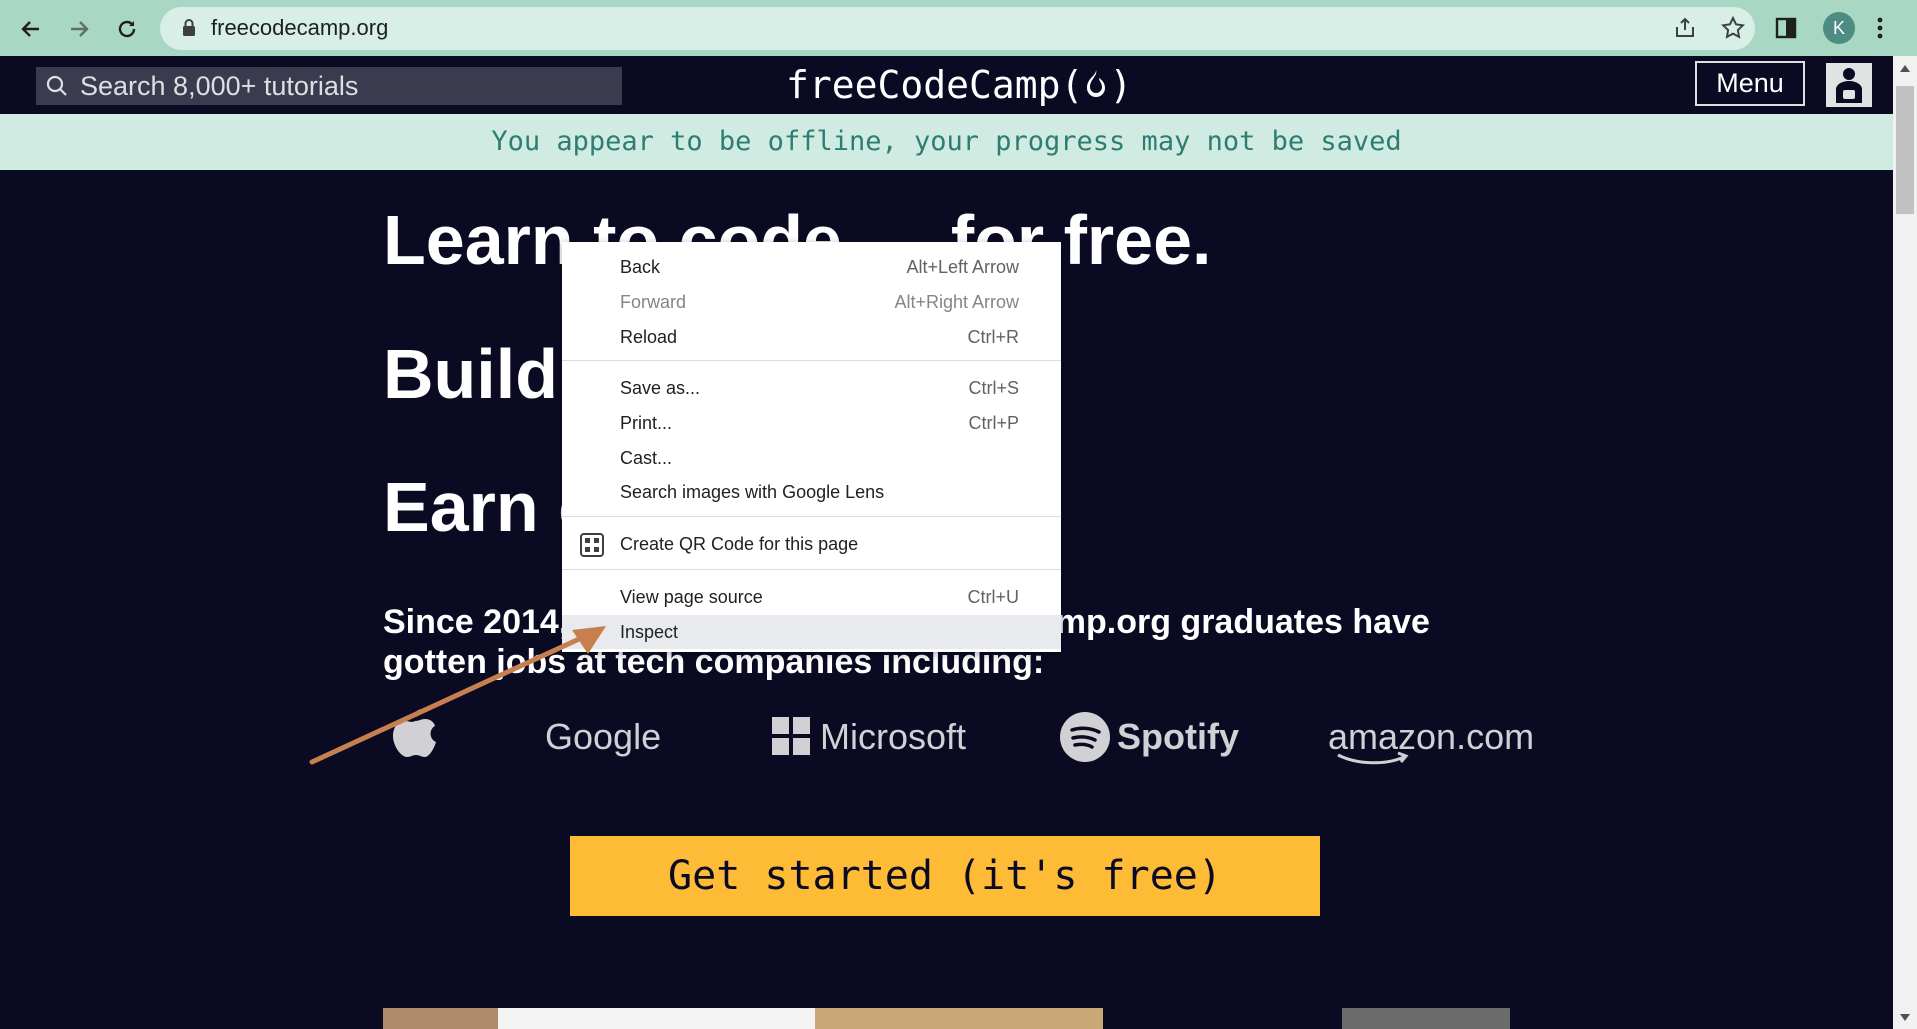 This screenshot has height=1029, width=1917. What do you see at coordinates (1905, 150) in the screenshot?
I see `scrollbar-thumb` at bounding box center [1905, 150].